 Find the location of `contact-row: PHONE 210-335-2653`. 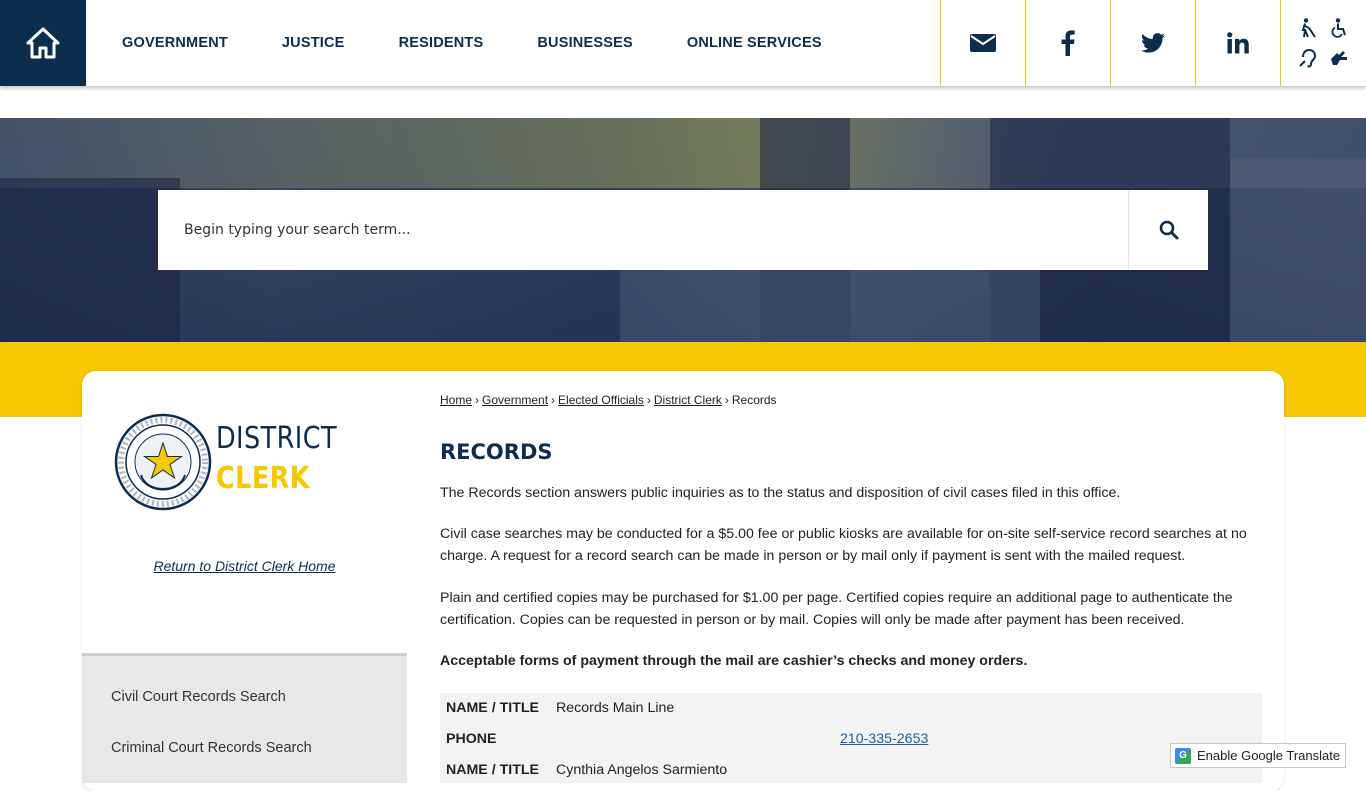

contact-row: PHONE 210-335-2653 is located at coordinates (851, 739).